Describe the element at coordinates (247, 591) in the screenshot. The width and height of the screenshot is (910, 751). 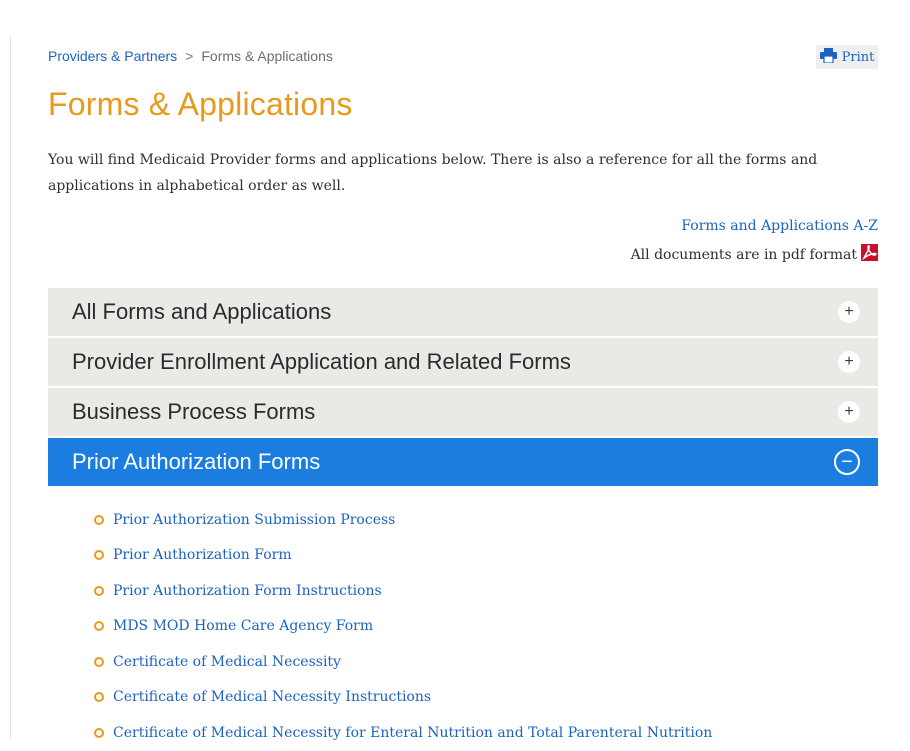
I see `form-link: Prior Authorization Form Instructions` at that location.